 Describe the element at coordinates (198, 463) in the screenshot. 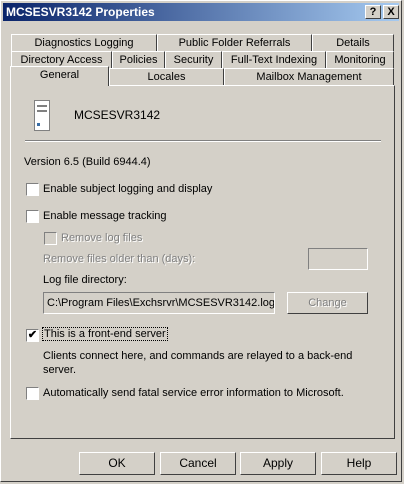

I see `cancel-button: Cancel` at that location.